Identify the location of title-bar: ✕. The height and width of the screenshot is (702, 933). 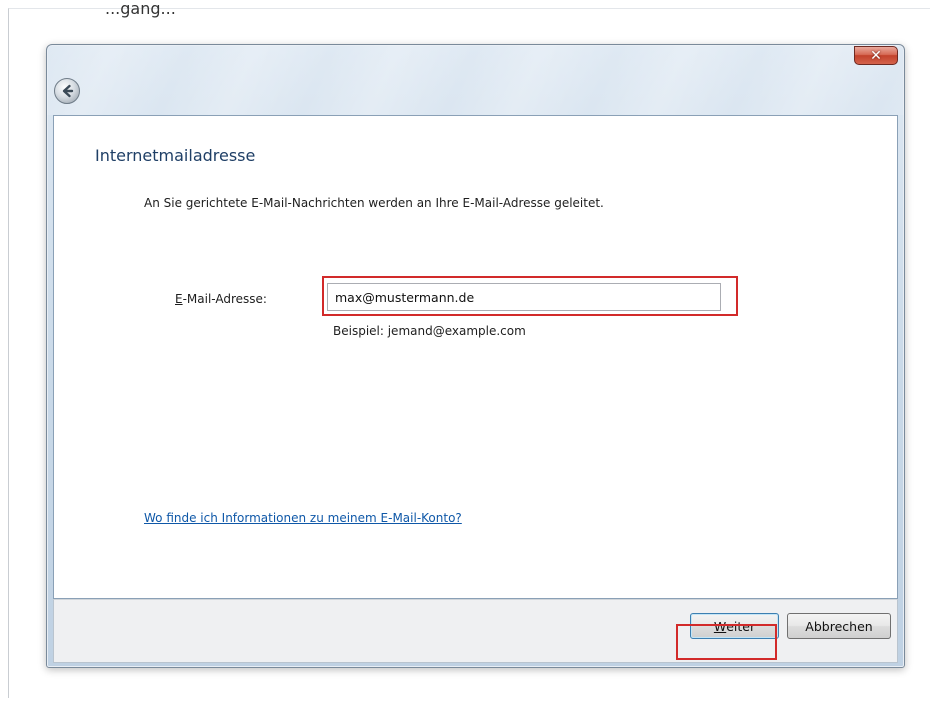
(475, 80).